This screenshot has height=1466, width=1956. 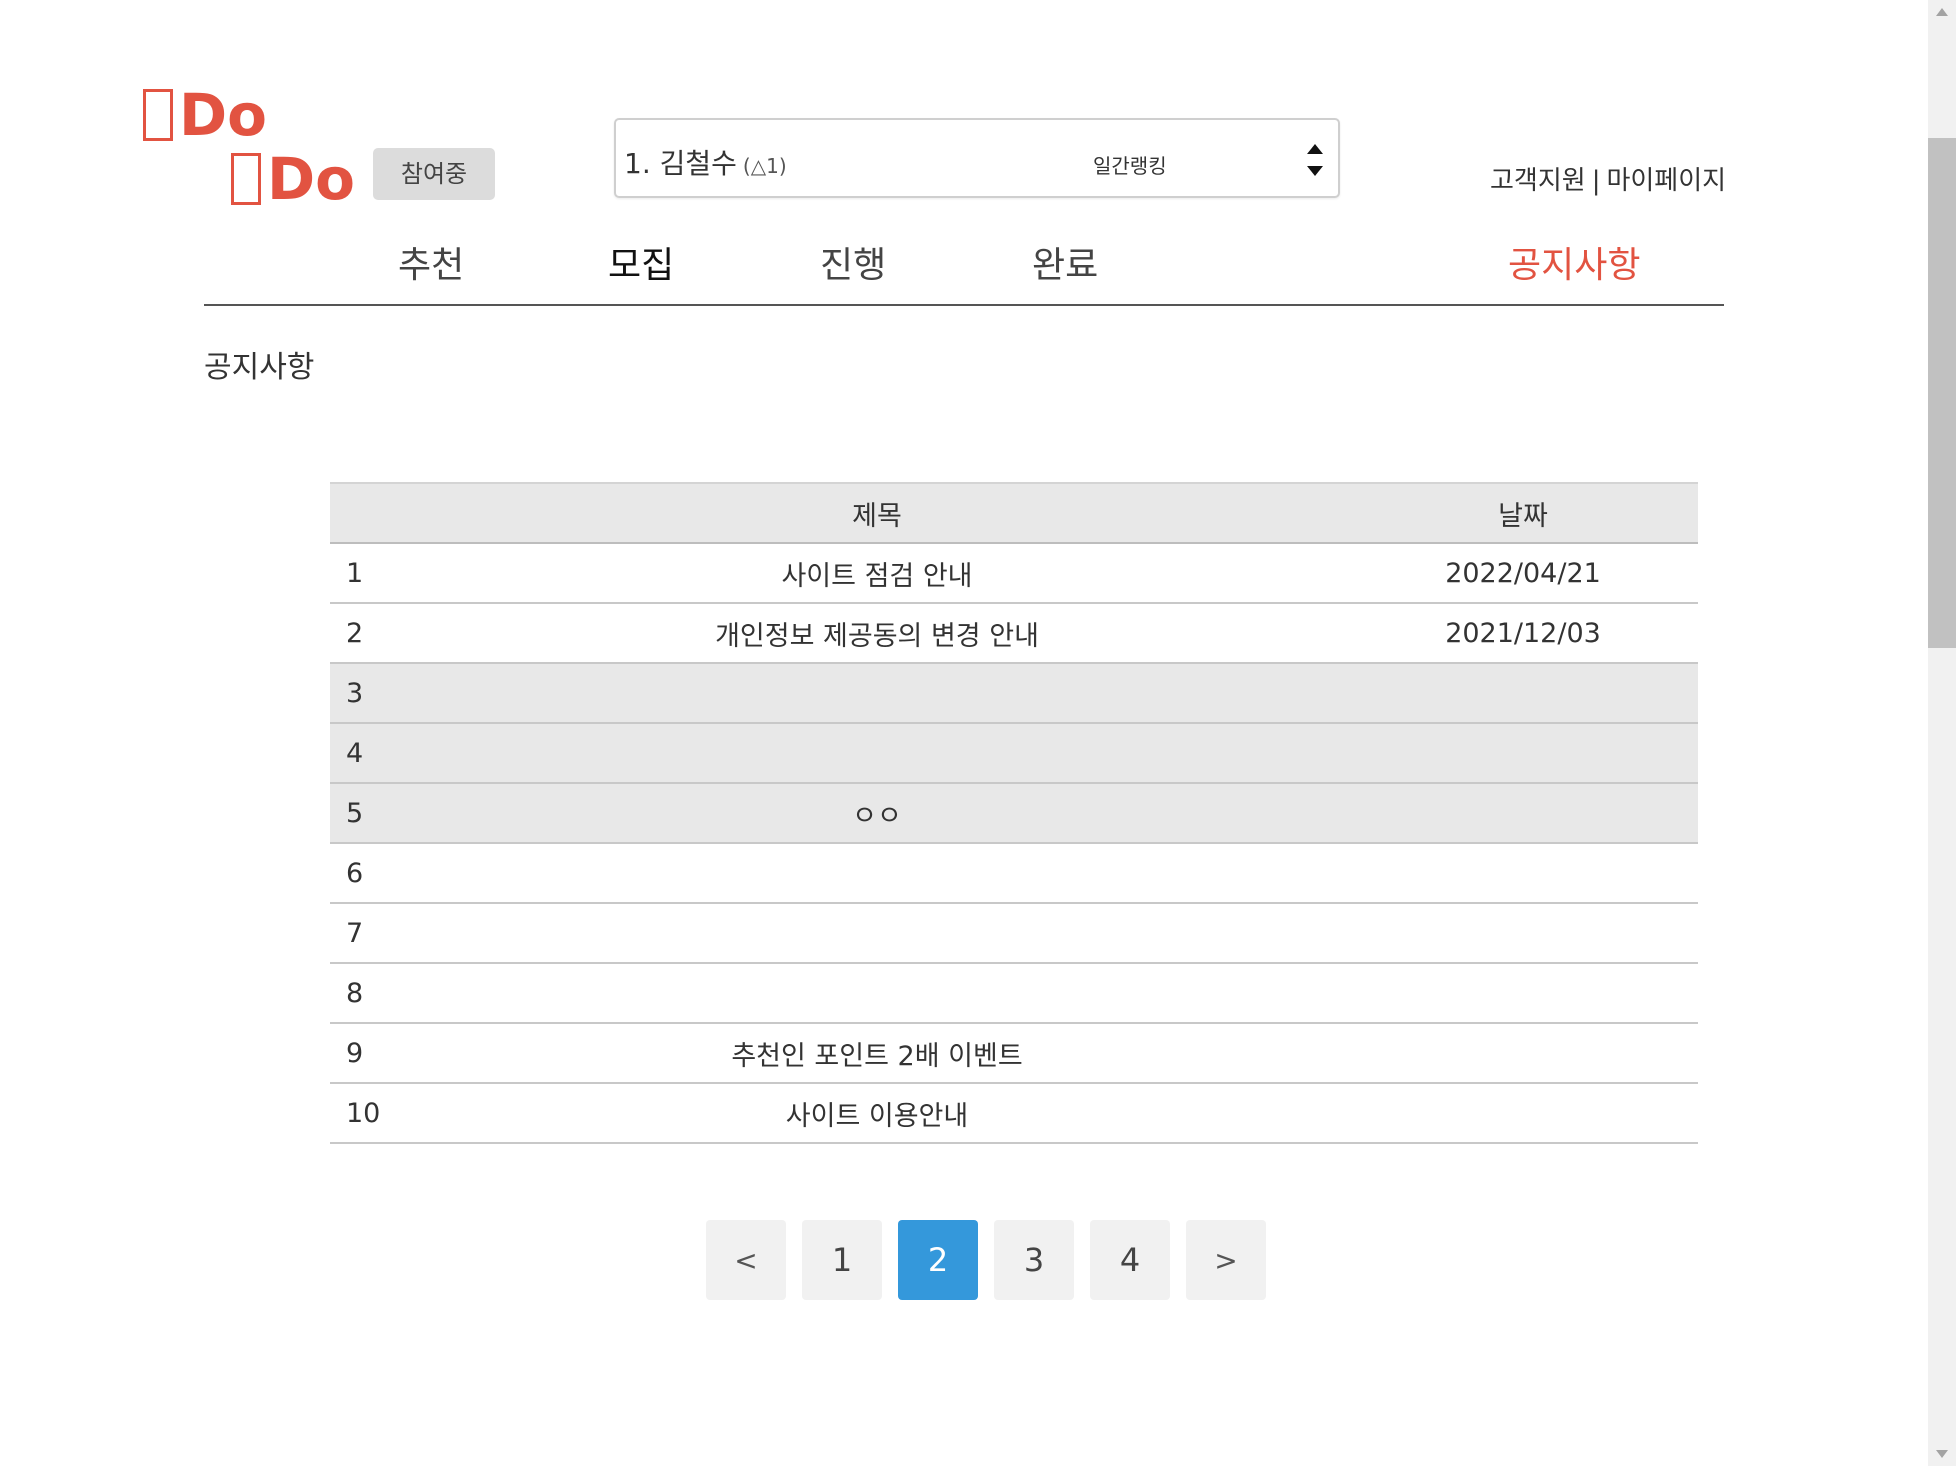 What do you see at coordinates (986, 1260) in the screenshot?
I see `pagination: < 1 2 3 4 >` at bounding box center [986, 1260].